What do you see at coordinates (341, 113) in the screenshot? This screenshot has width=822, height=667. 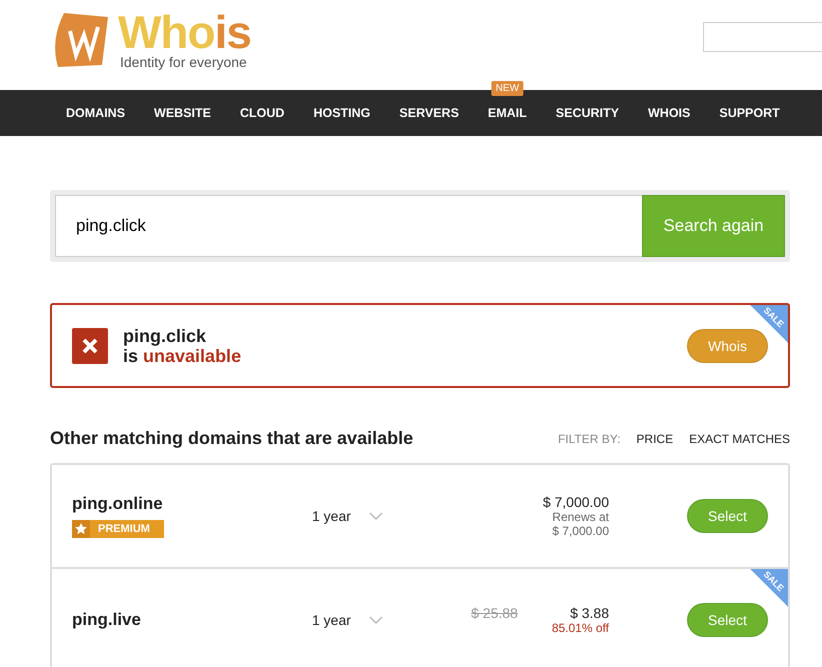 I see `nav-item: HOSTING` at bounding box center [341, 113].